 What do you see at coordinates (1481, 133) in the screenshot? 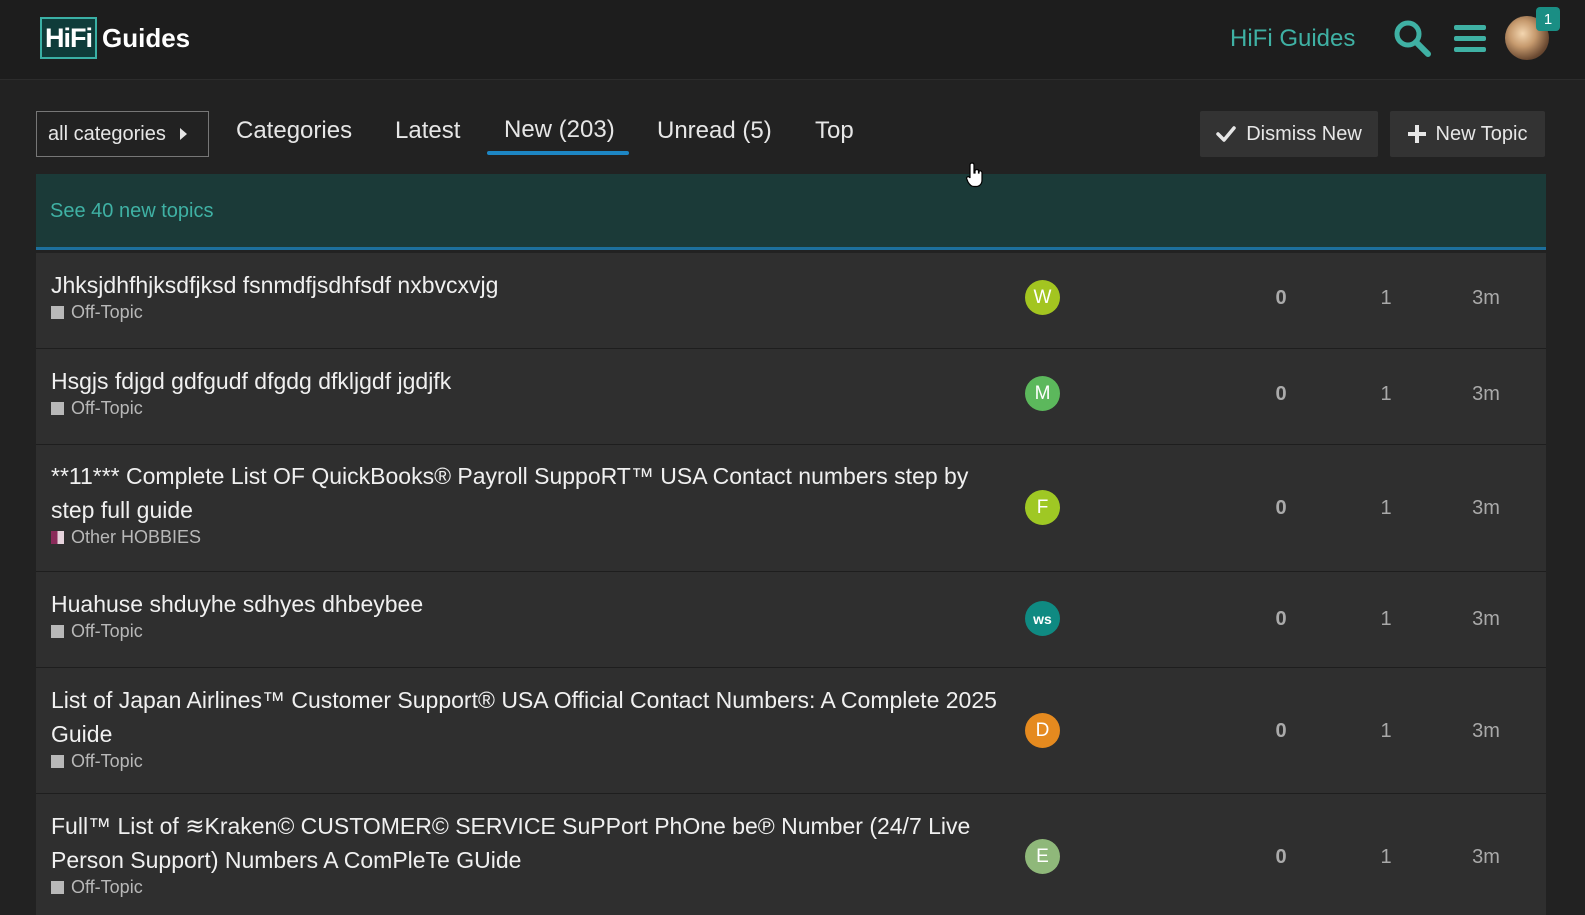
I see `new-topic-label: New Topic` at bounding box center [1481, 133].